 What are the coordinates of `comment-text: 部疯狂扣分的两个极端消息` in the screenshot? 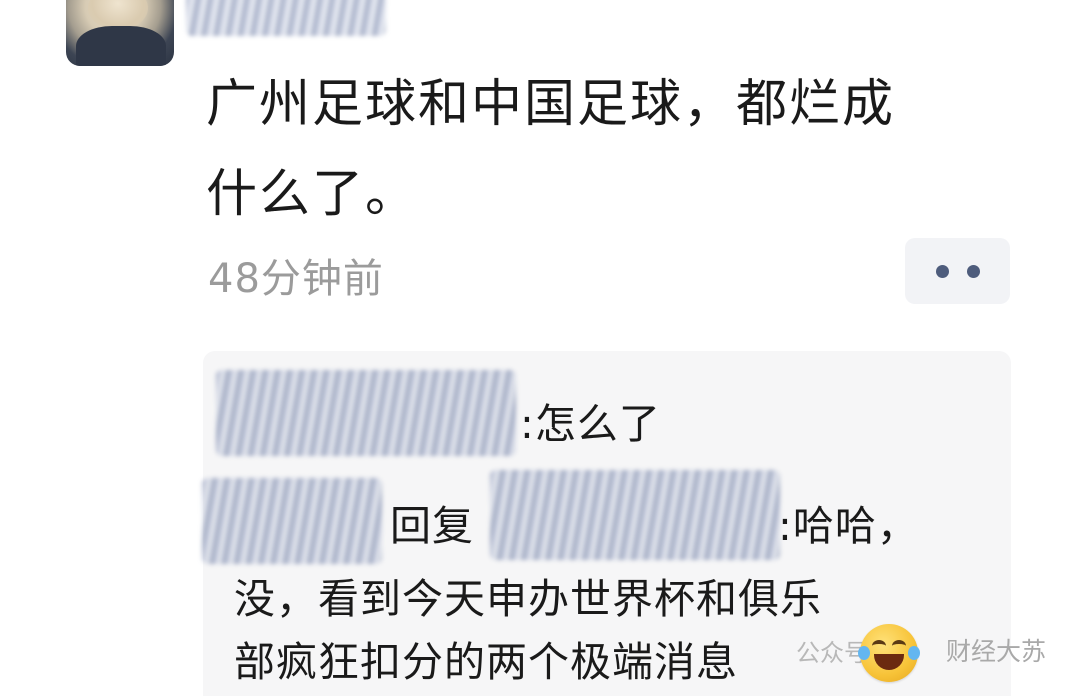 It's located at (486, 662).